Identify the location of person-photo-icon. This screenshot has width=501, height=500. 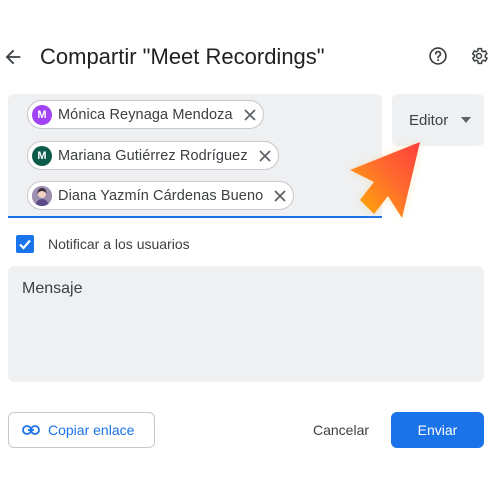
(42, 195).